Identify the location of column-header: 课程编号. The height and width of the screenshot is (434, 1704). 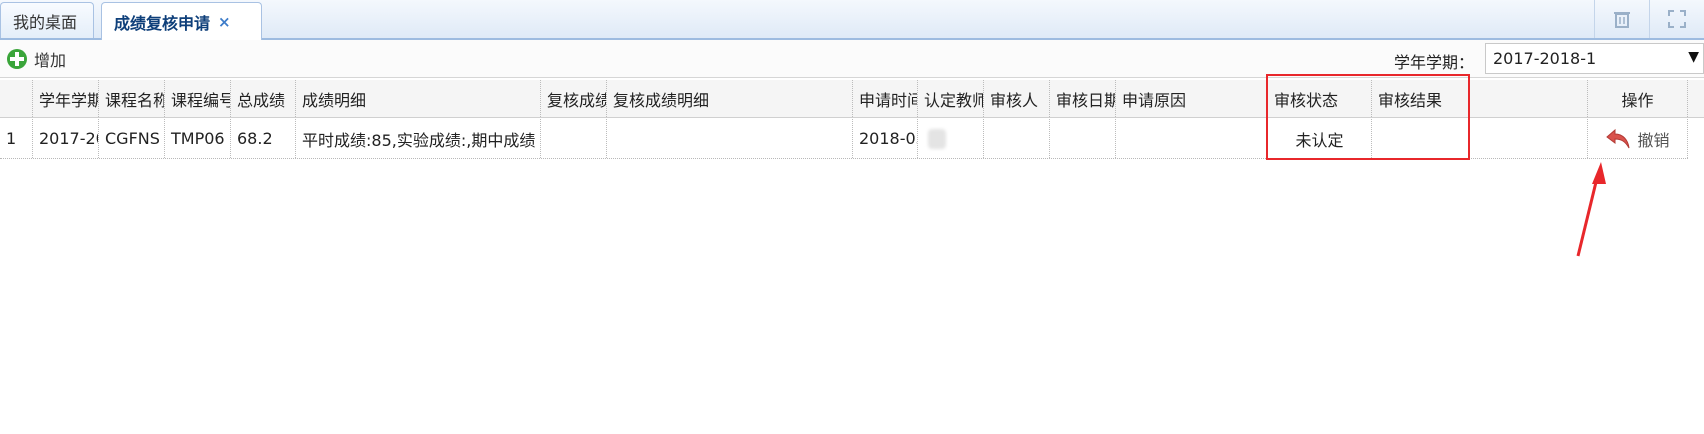
(198, 98).